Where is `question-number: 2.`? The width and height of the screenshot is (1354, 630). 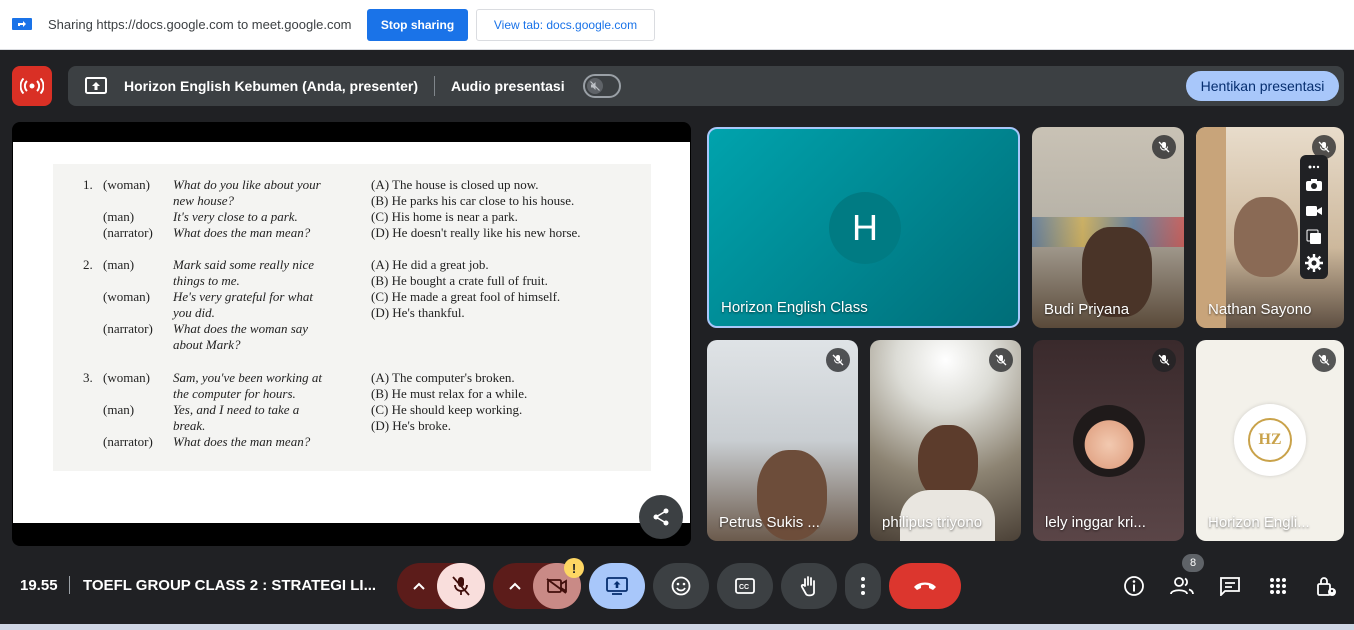 question-number: 2. is located at coordinates (88, 264).